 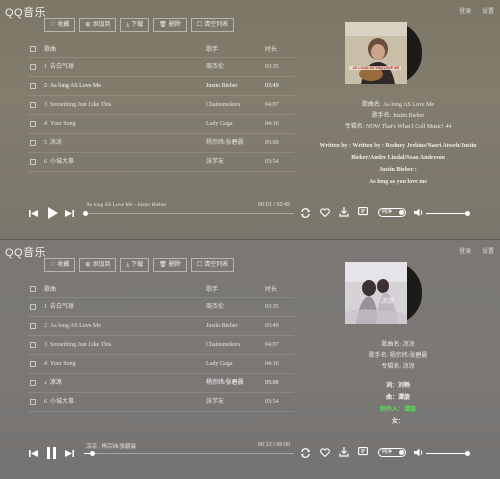 What do you see at coordinates (51, 453) in the screenshot?
I see `pause-icon` at bounding box center [51, 453].